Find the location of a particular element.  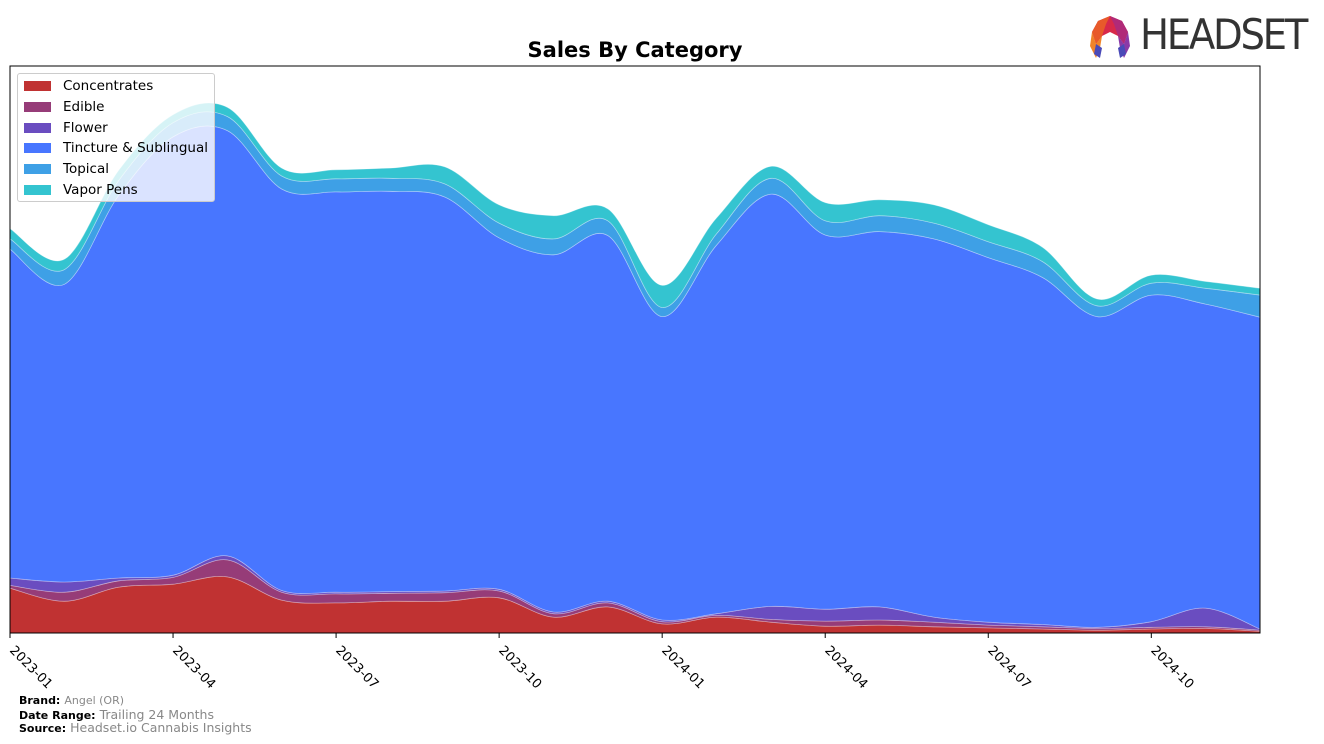

brand-value: Angel (OR) is located at coordinates (94, 700).